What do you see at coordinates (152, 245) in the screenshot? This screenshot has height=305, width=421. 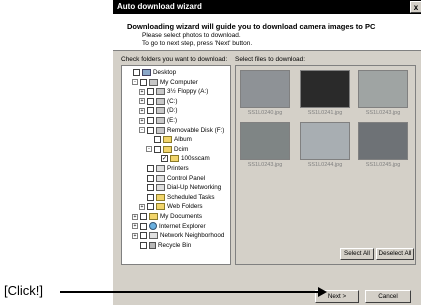 I see `recycle-bin-icon` at bounding box center [152, 245].